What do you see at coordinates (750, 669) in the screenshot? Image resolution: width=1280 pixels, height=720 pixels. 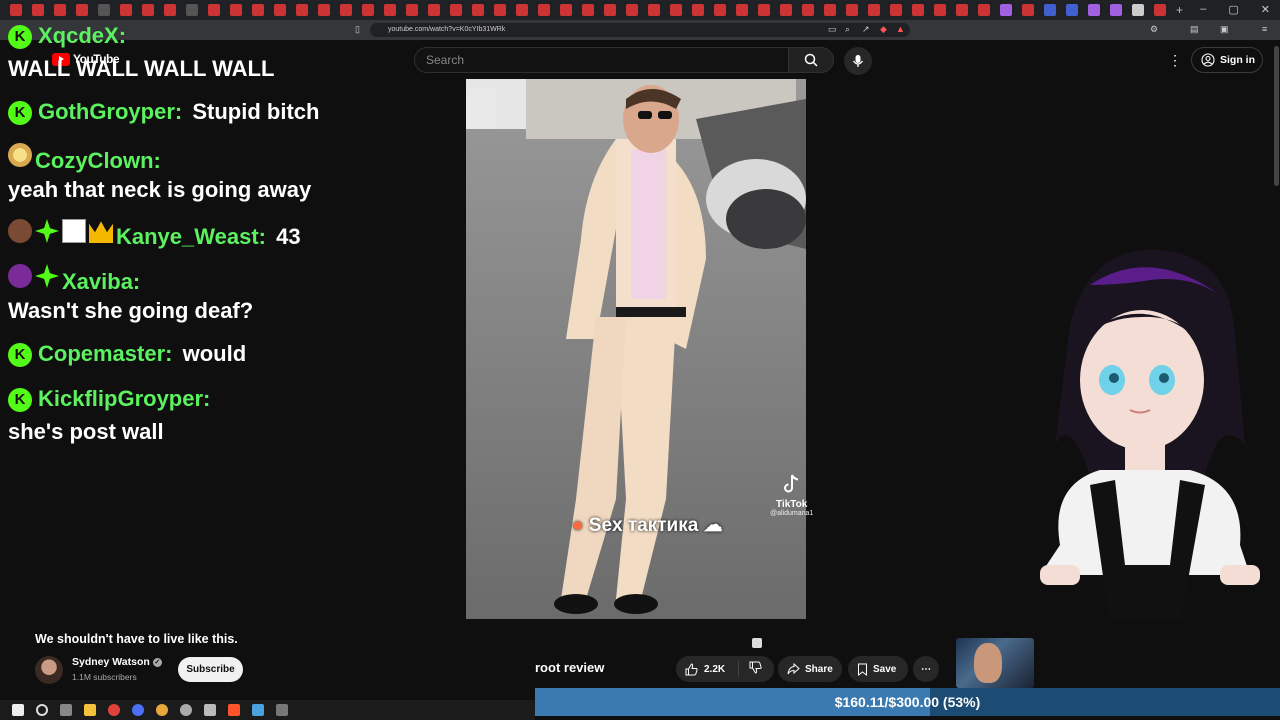 I see `dislike-button` at bounding box center [750, 669].